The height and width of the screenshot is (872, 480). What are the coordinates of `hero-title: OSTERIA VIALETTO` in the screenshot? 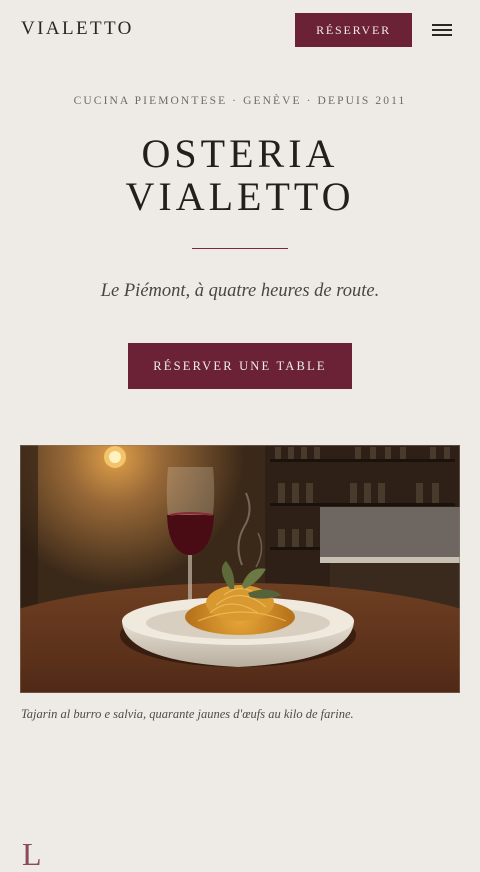 It's located at (240, 175).